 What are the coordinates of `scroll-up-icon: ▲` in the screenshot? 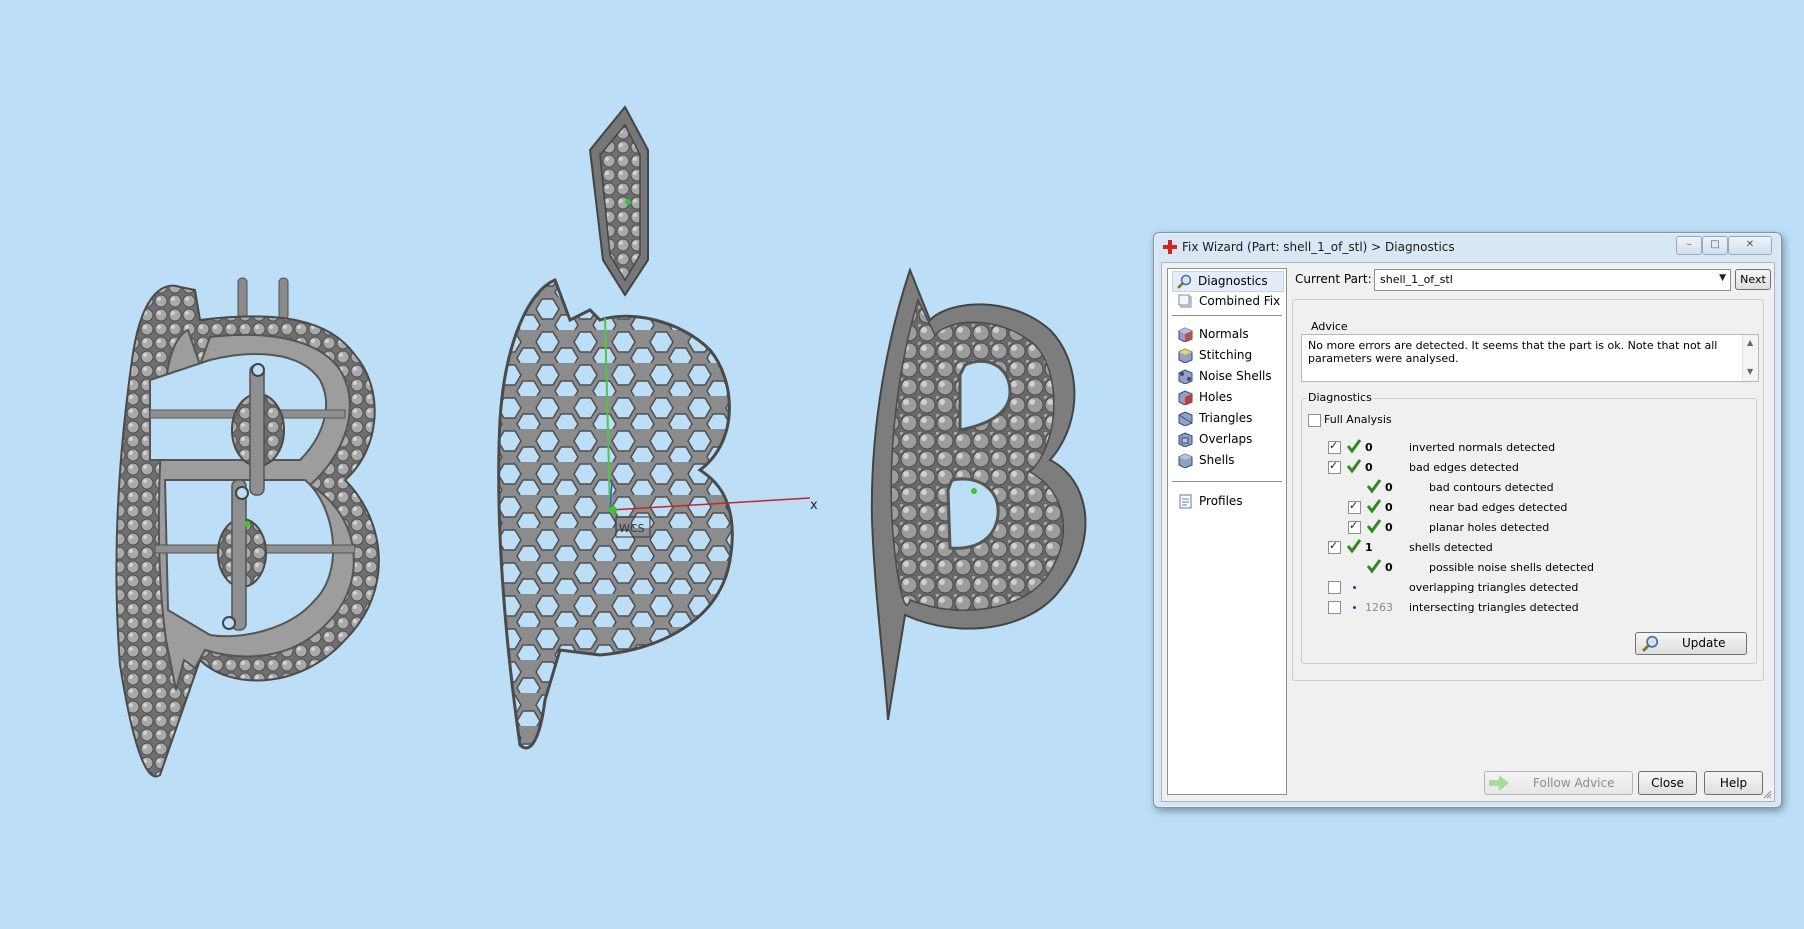 It's located at (1750, 342).